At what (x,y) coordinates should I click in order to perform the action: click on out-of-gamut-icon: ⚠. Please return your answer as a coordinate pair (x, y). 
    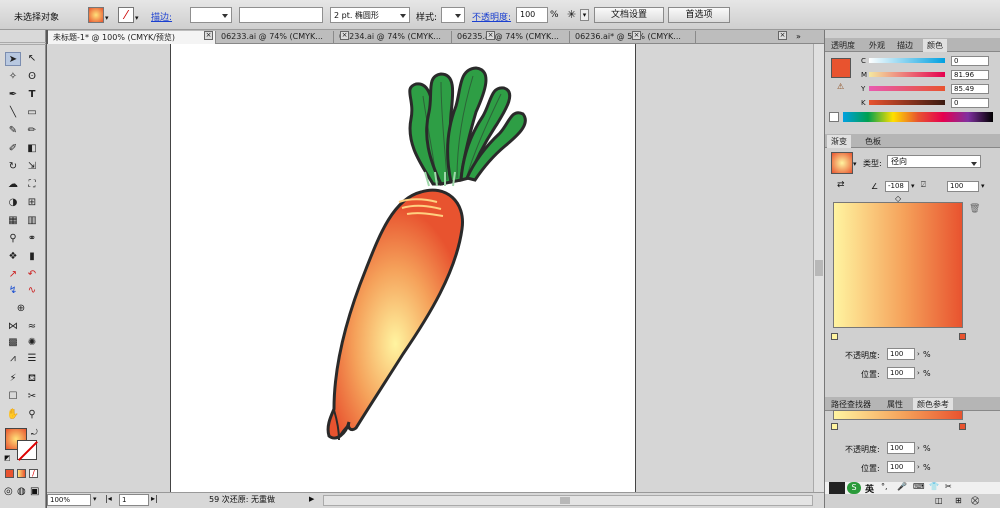
    Looking at the image, I should click on (840, 86).